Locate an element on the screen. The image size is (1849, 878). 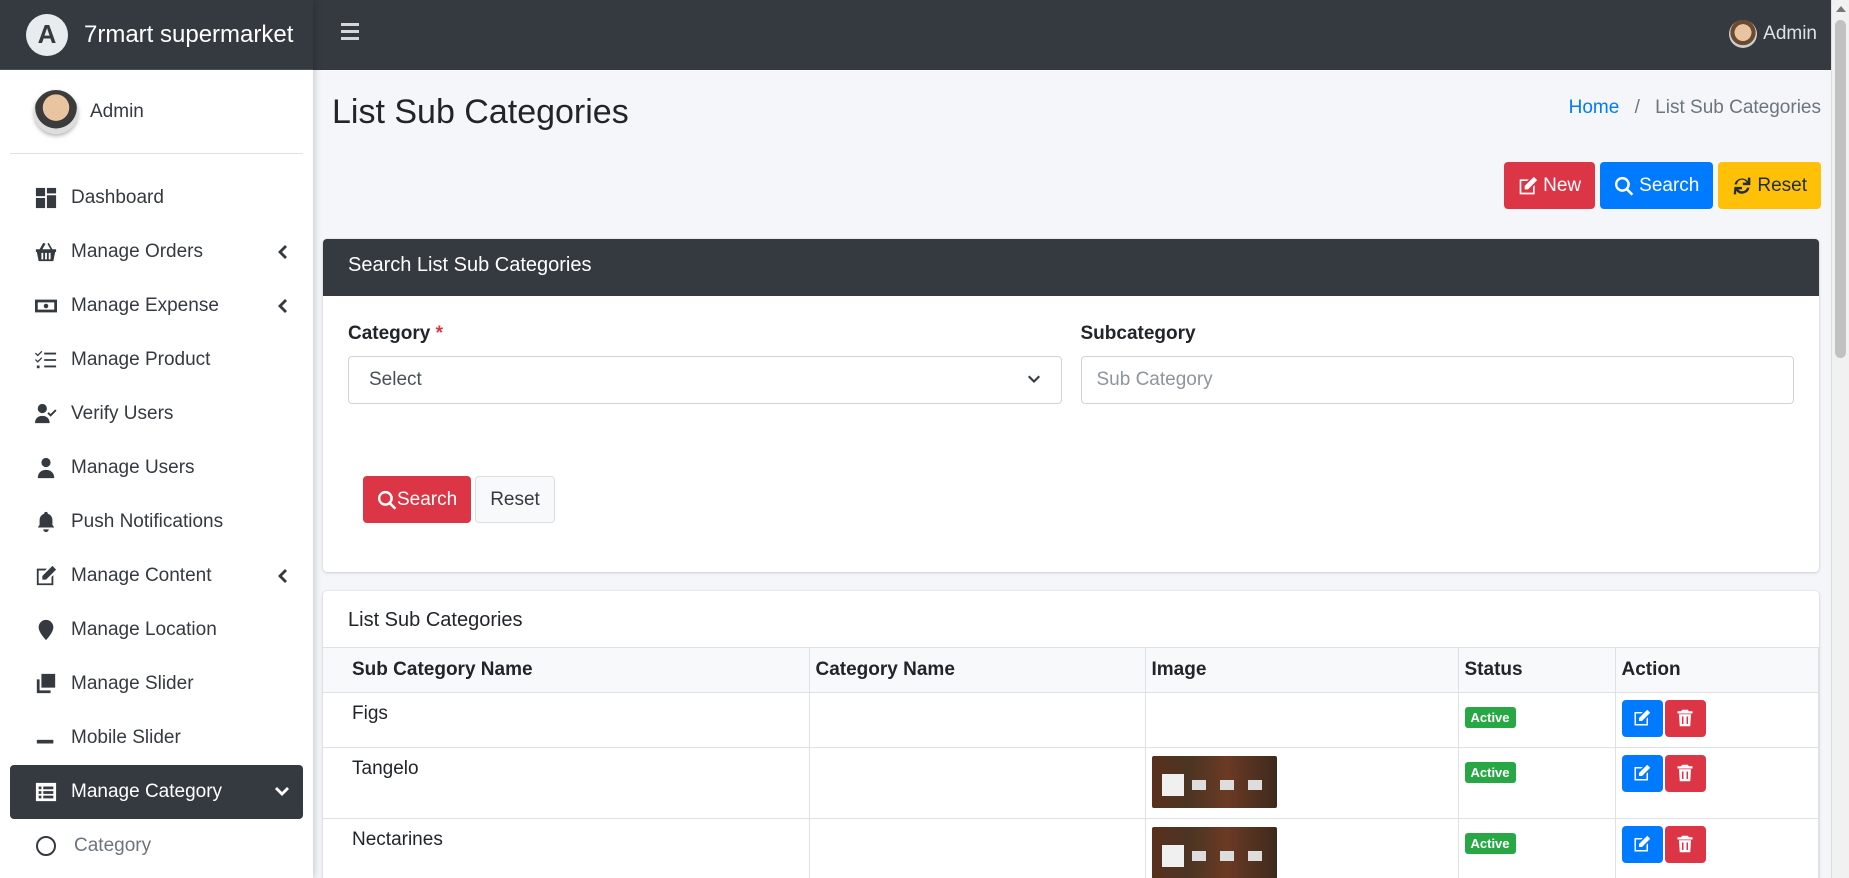
sidebar-item-manage-location: Manage Location is located at coordinates (156, 630).